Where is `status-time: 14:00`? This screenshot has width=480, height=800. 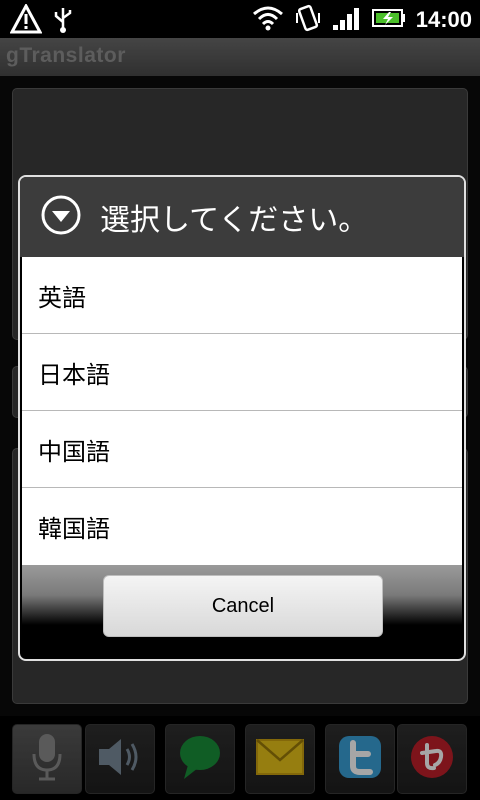 status-time: 14:00 is located at coordinates (443, 19).